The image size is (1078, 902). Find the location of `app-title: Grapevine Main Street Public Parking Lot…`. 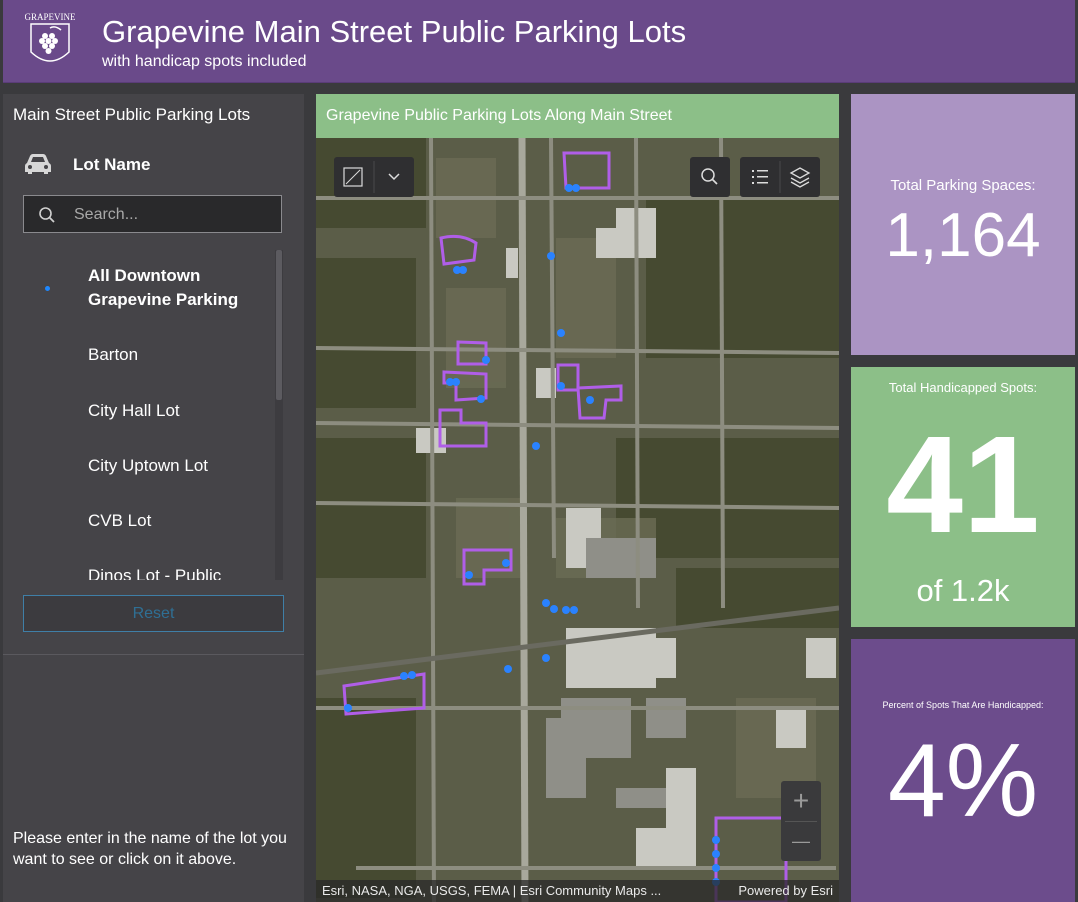

app-title: Grapevine Main Street Public Parking Lot… is located at coordinates (394, 31).